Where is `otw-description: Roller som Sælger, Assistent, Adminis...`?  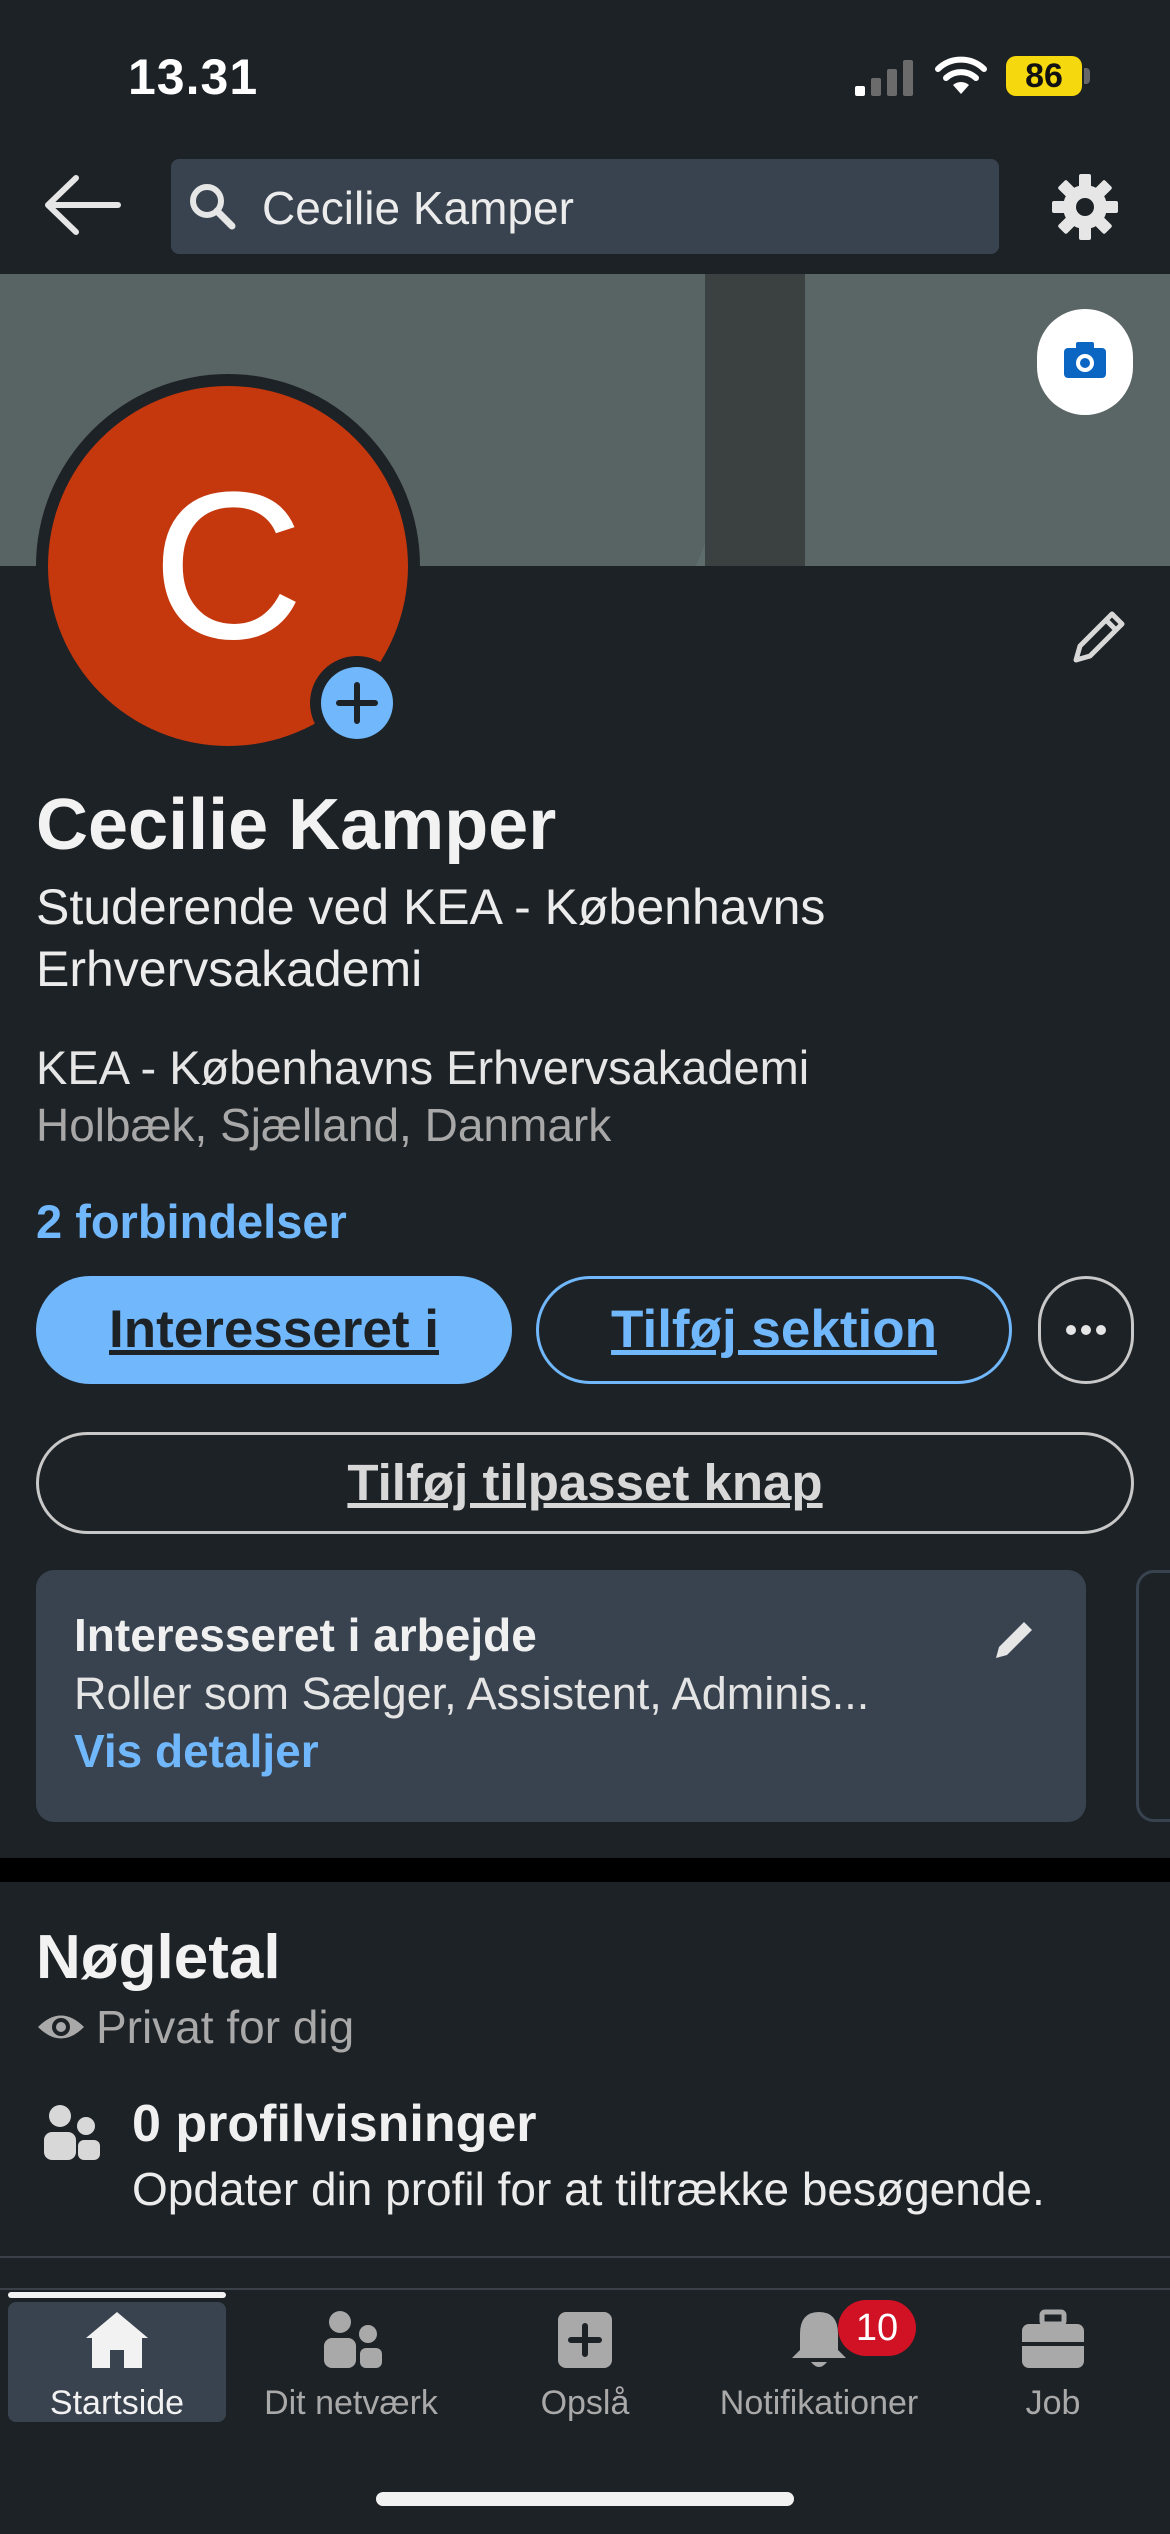 otw-description: Roller som Sælger, Assistent, Adminis... is located at coordinates (472, 1693).